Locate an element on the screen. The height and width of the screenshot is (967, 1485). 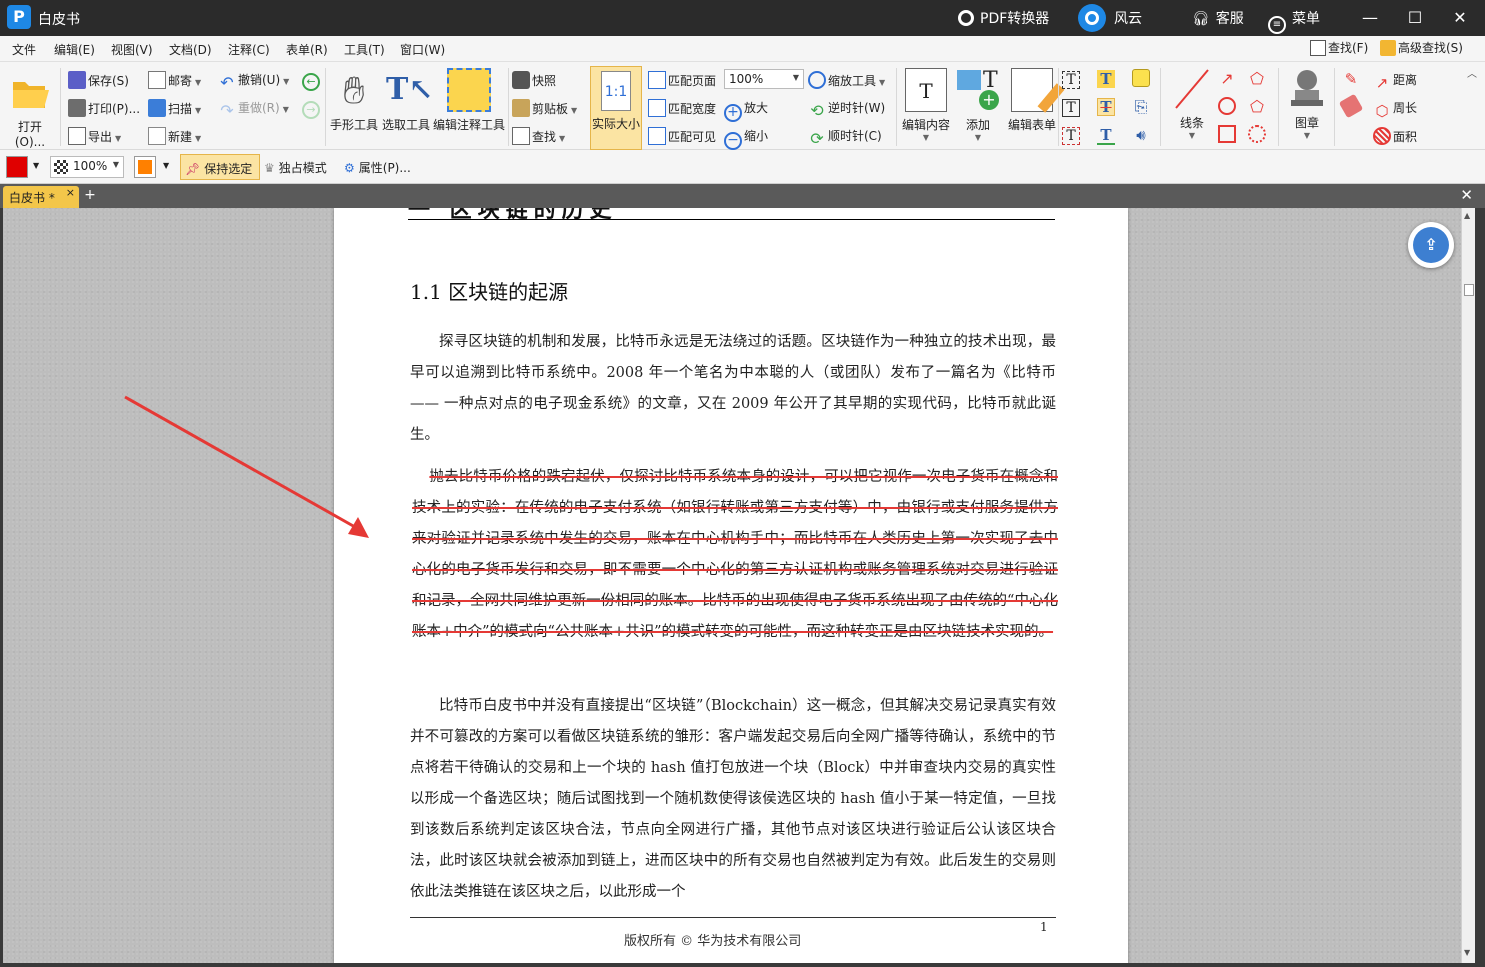
edit-annotation-tool-button: 编辑注释工具 is located at coordinates (469, 100).